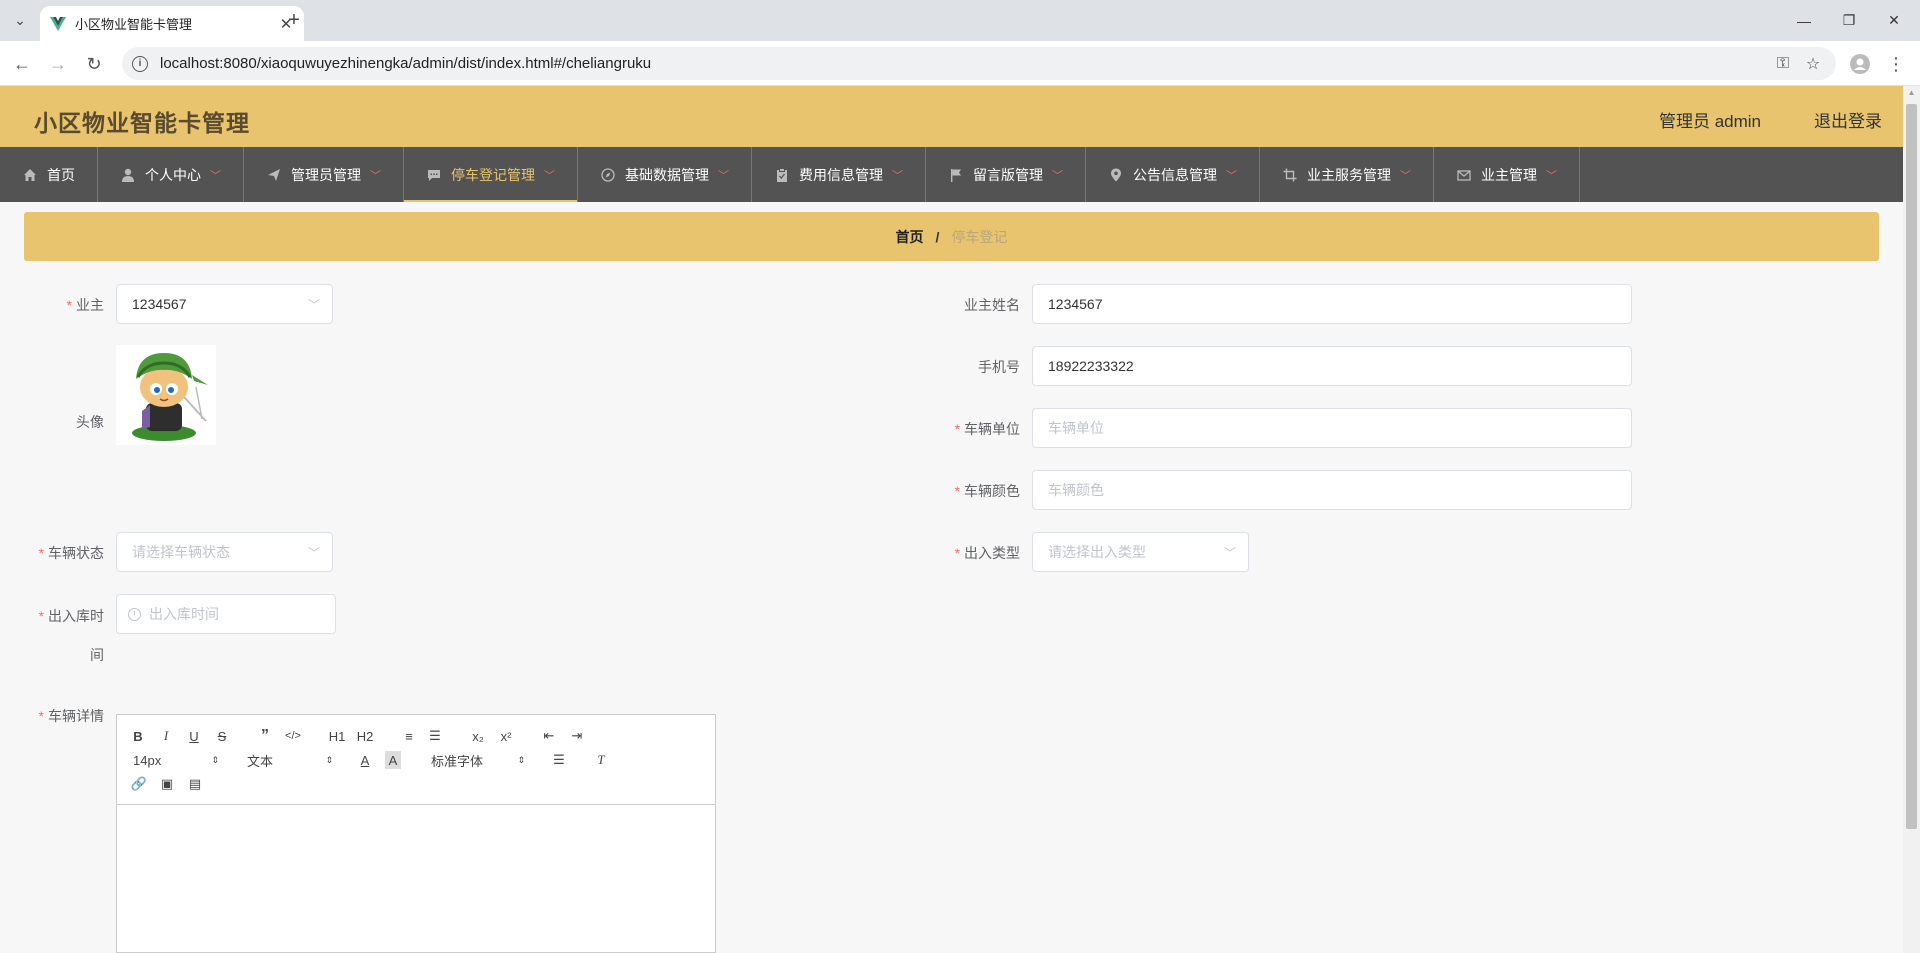 The width and height of the screenshot is (1920, 953). What do you see at coordinates (128, 175) in the screenshot?
I see `user-icon` at bounding box center [128, 175].